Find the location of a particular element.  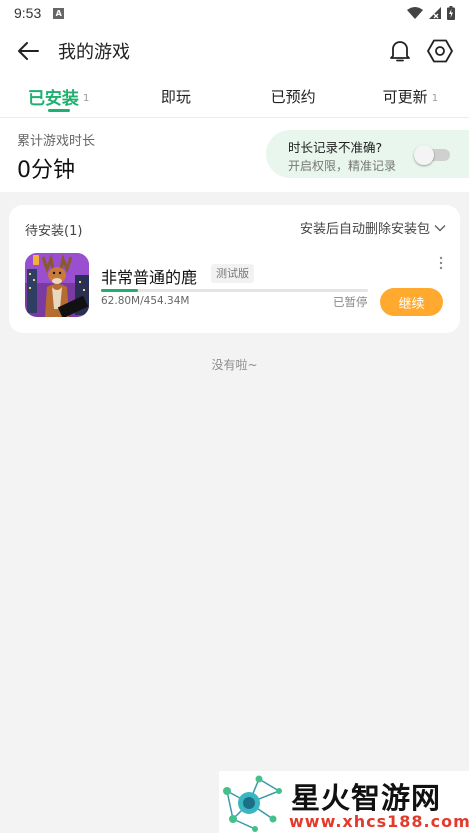

arrow-left-icon is located at coordinates (28, 51).